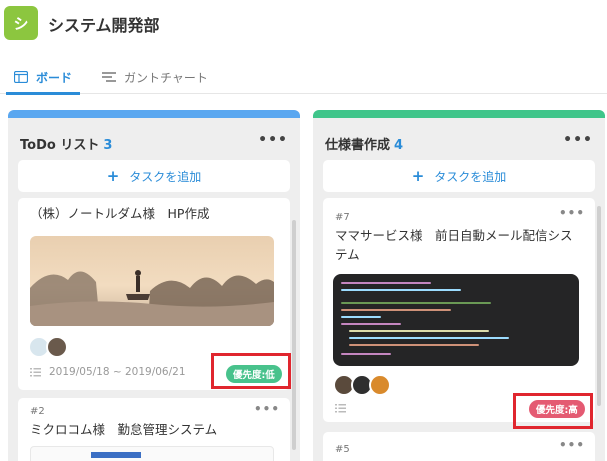  What do you see at coordinates (37, 411) in the screenshot?
I see `card-id: #2` at bounding box center [37, 411].